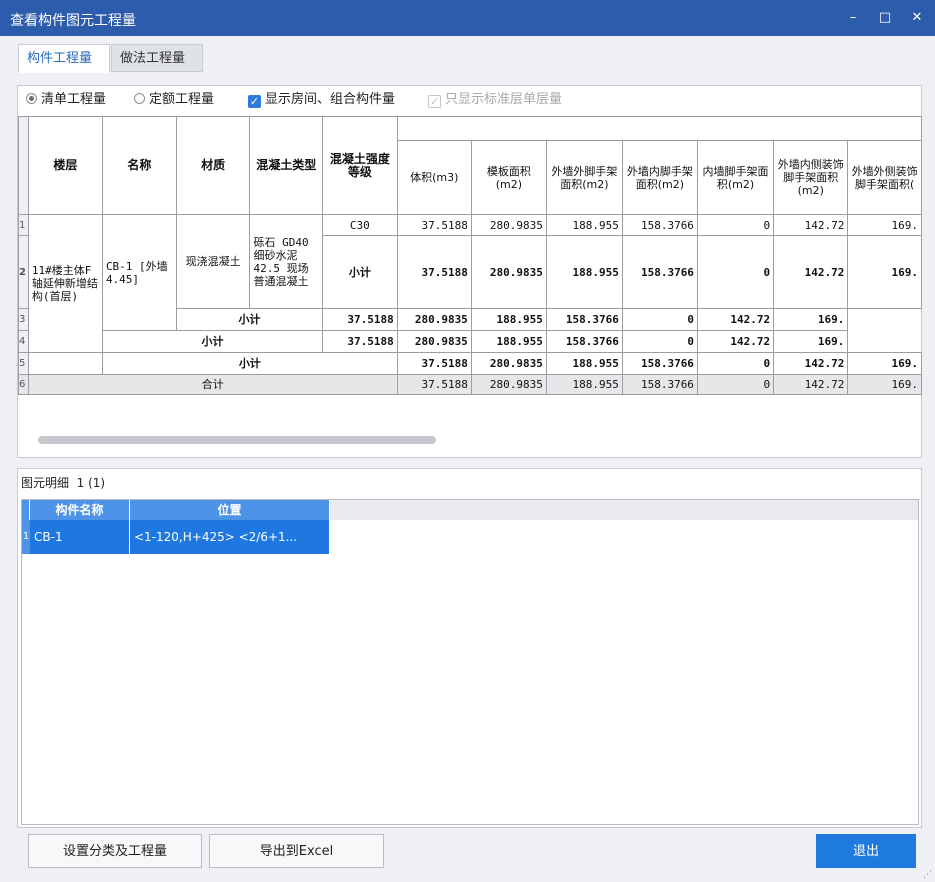 This screenshot has height=882, width=935. I want to click on header-ext-inner-scaffold: 外墙内脚手架面积(m2), so click(659, 177).